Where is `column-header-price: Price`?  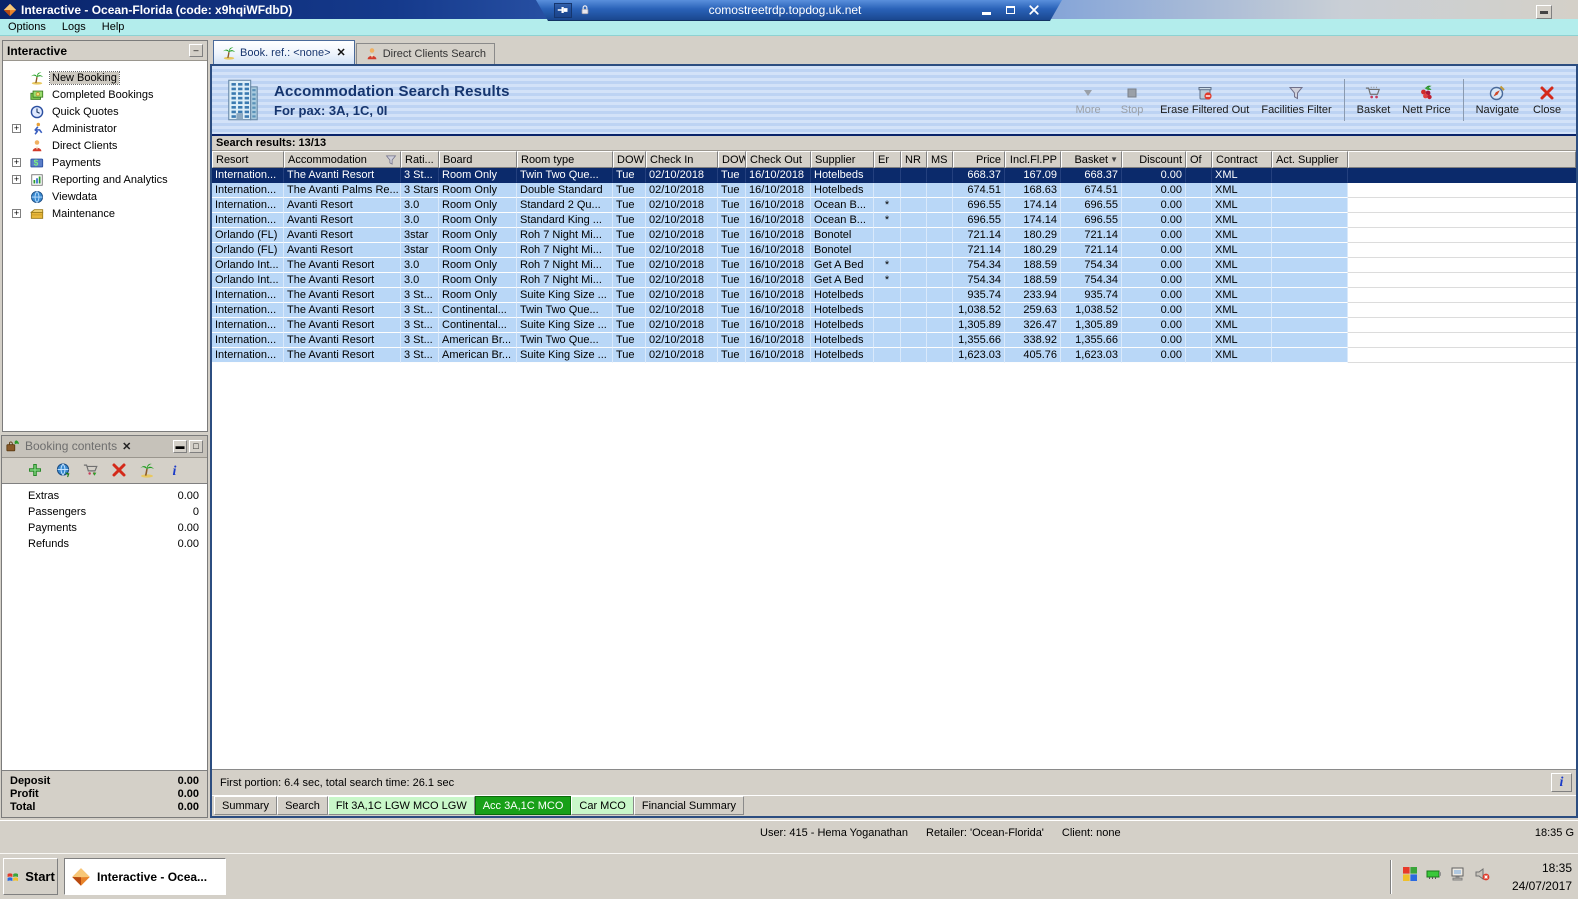 column-header-price: Price is located at coordinates (979, 159).